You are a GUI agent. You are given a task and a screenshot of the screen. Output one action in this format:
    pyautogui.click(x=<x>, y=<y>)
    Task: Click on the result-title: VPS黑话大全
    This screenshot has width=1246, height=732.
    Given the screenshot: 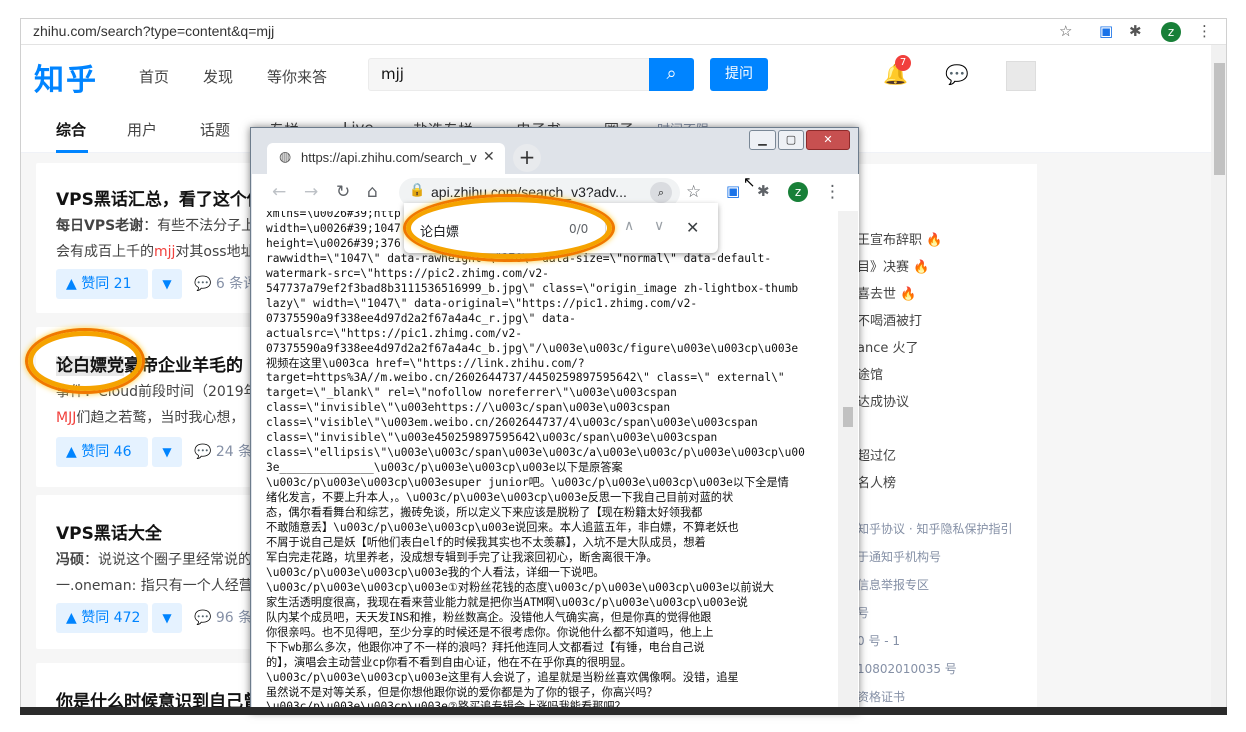 What is the action you would take?
    pyautogui.click(x=109, y=531)
    